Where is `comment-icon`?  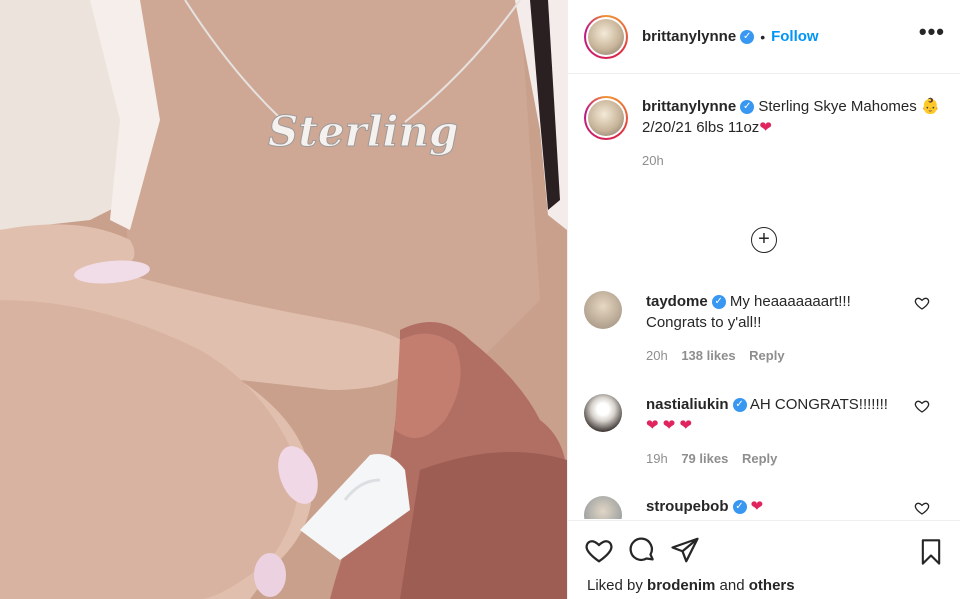
comment-icon is located at coordinates (642, 550).